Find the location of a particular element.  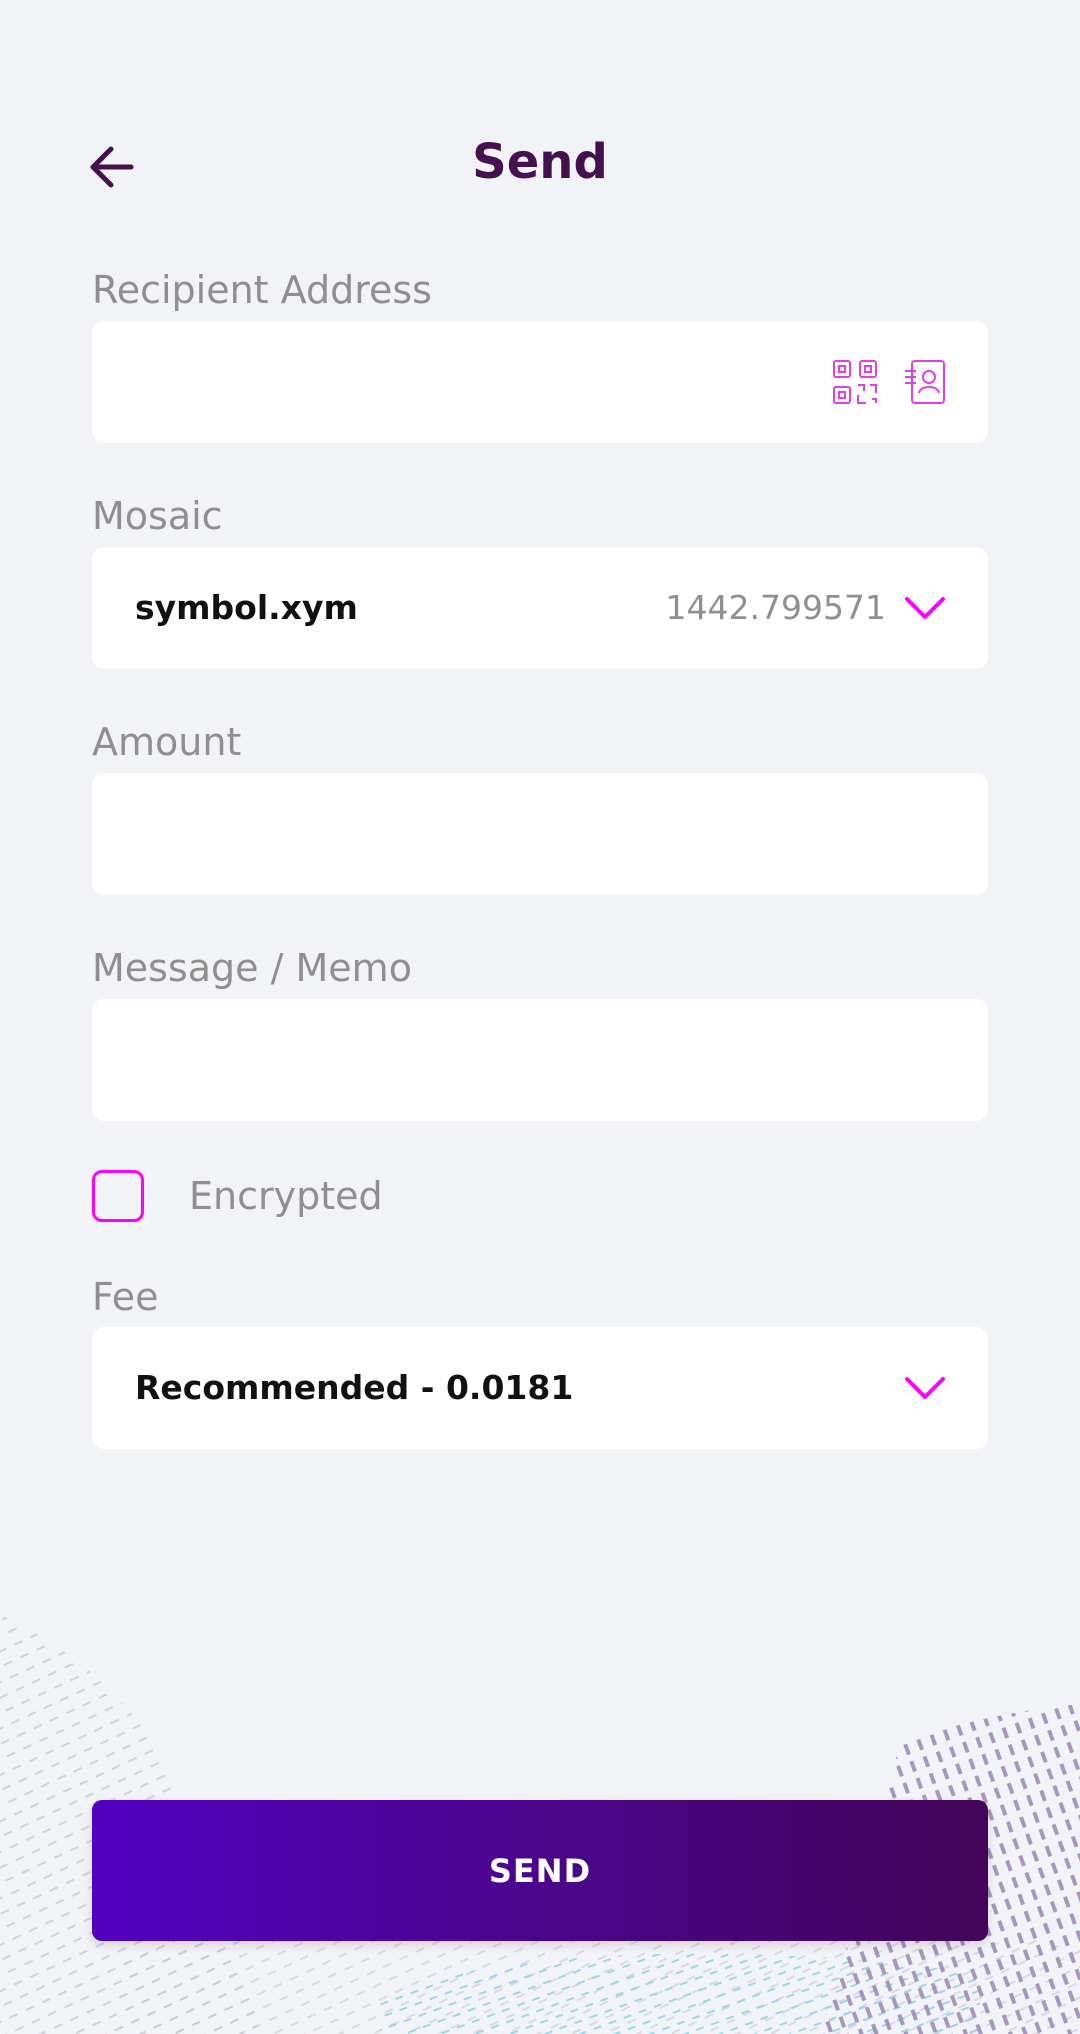

message-label: Message / Memo is located at coordinates (252, 968).